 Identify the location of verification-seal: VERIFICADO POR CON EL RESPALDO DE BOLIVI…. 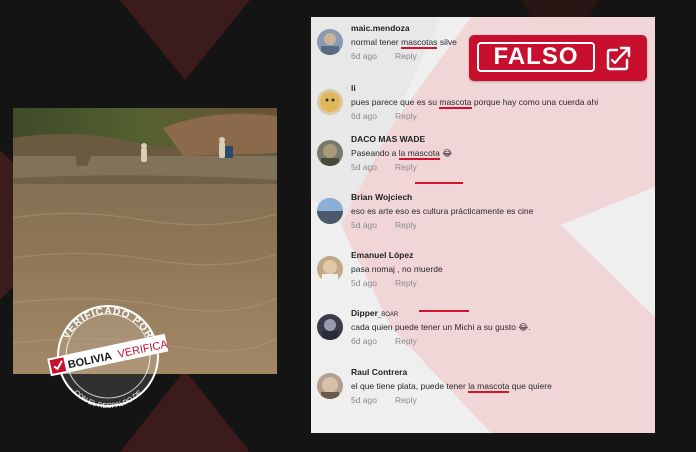
(108, 357).